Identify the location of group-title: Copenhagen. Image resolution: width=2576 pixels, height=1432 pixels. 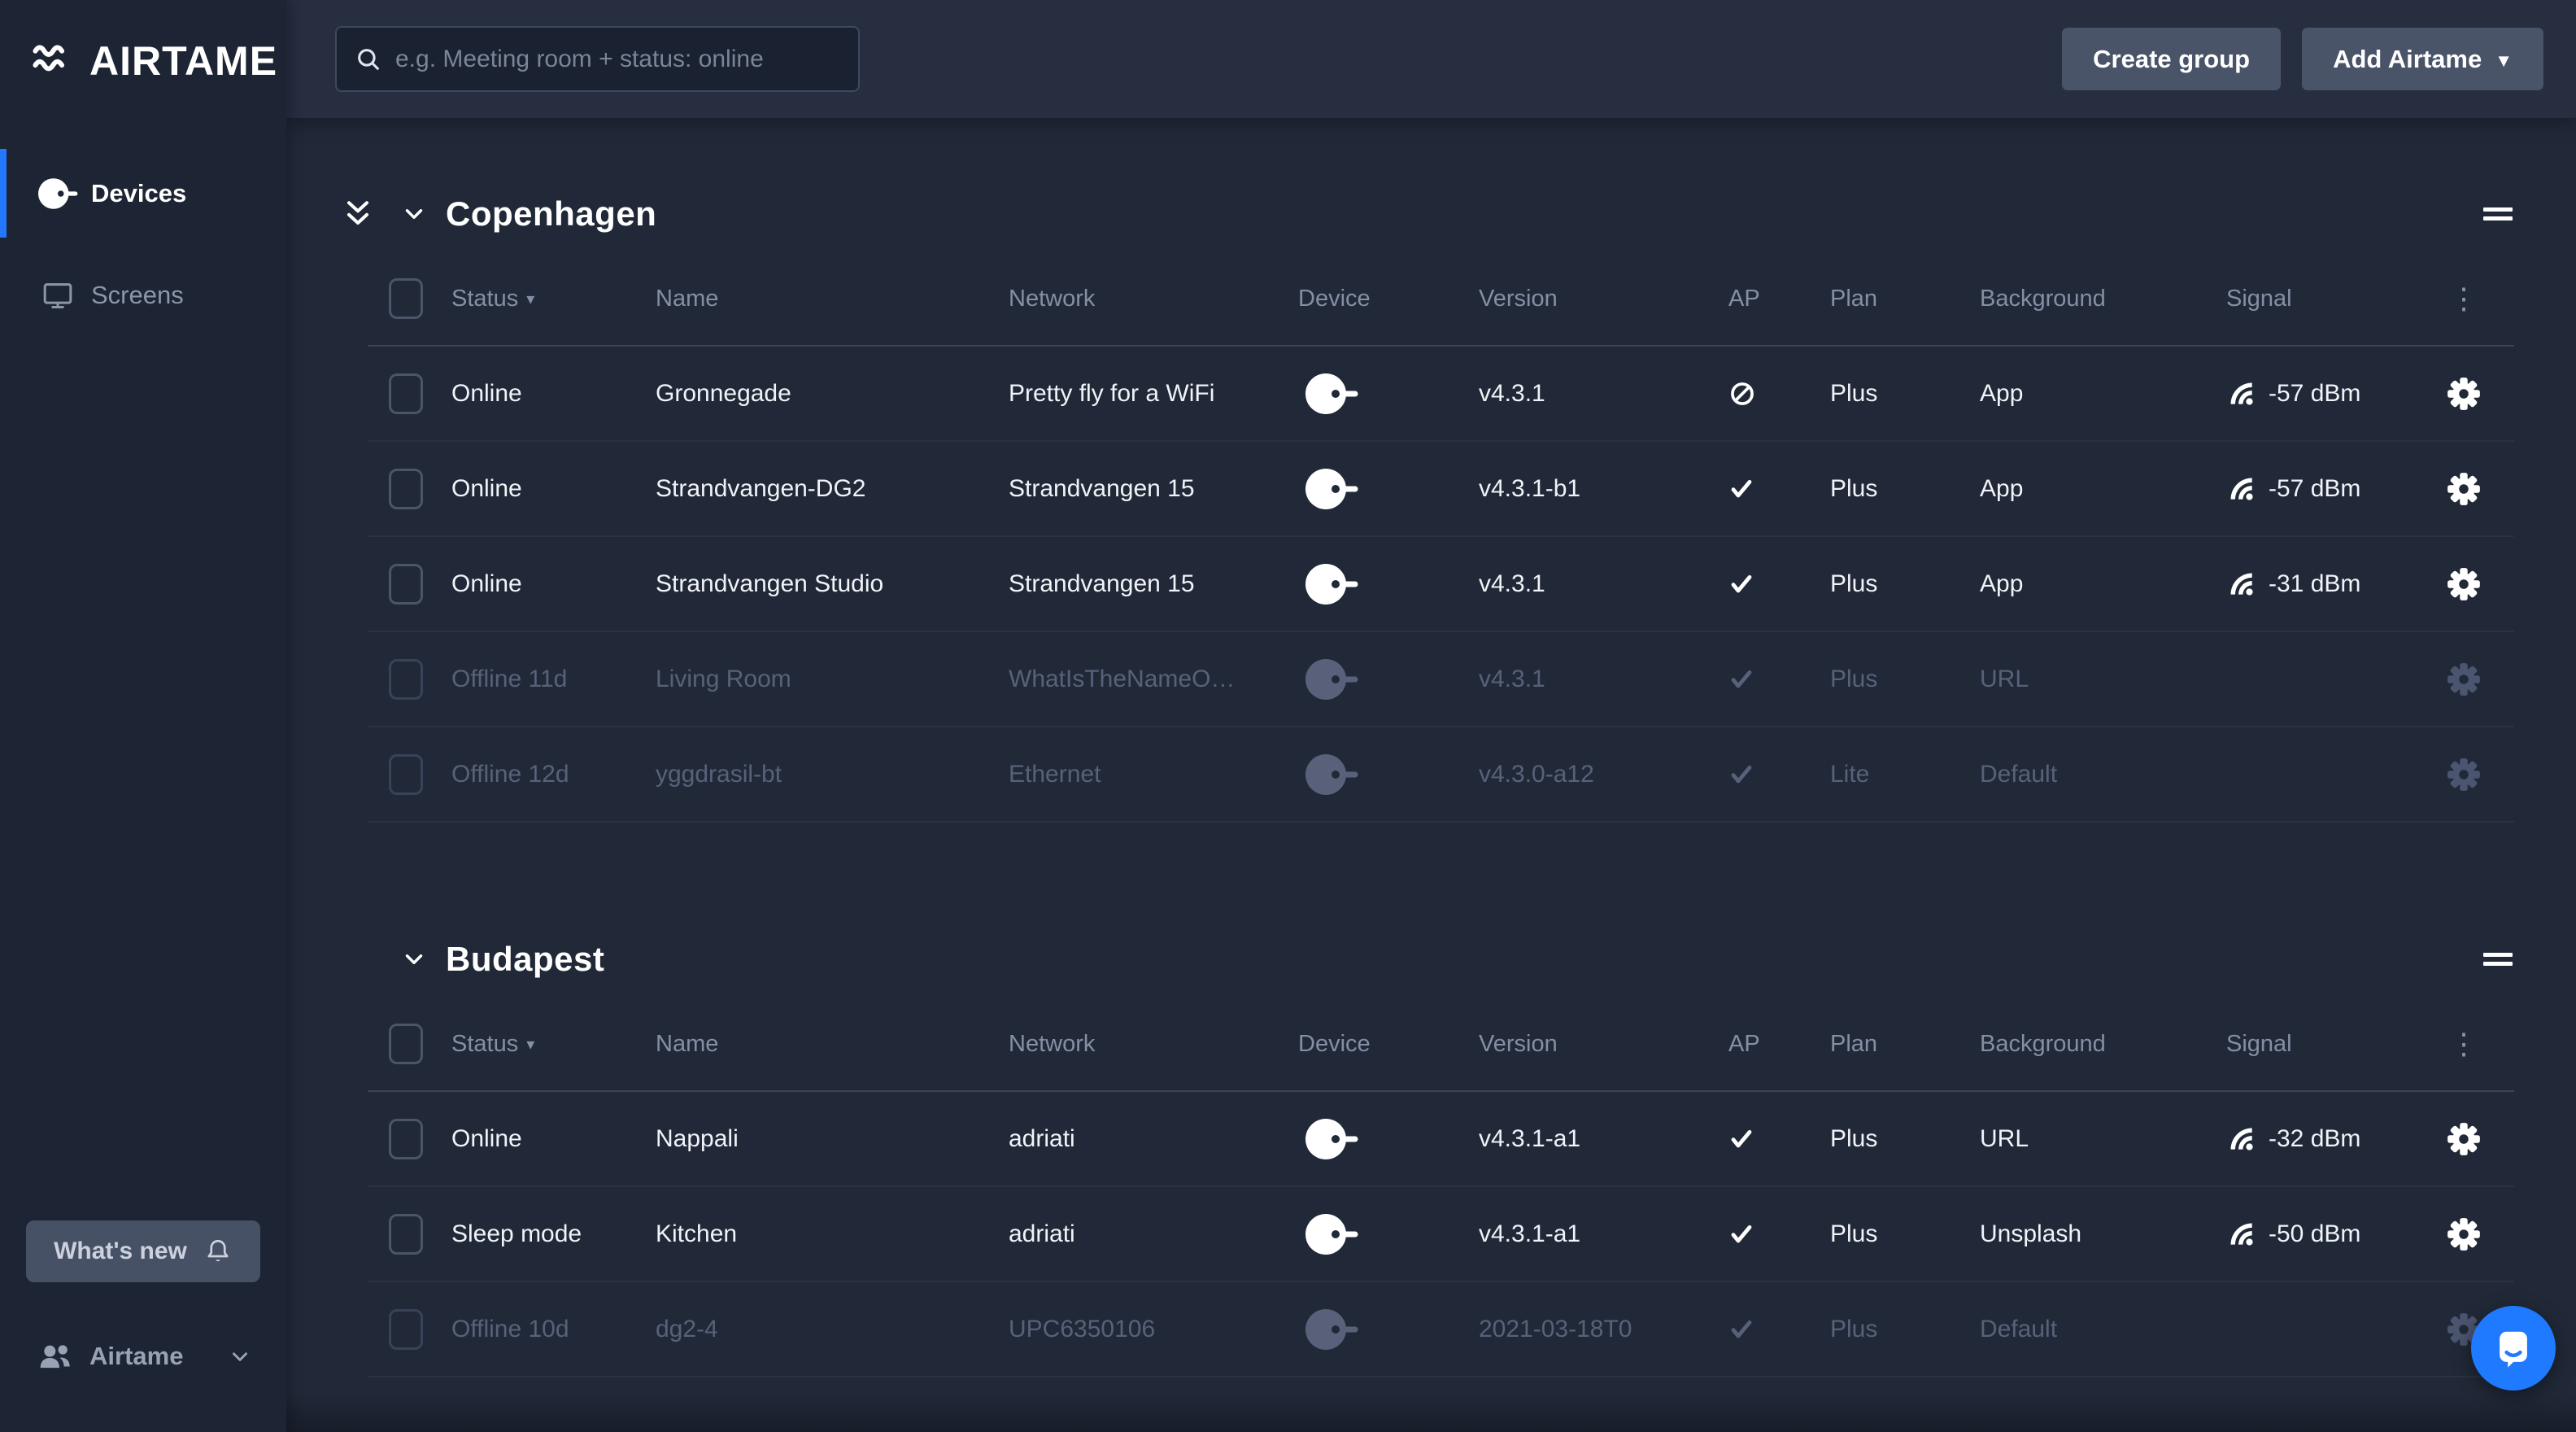
(551, 213).